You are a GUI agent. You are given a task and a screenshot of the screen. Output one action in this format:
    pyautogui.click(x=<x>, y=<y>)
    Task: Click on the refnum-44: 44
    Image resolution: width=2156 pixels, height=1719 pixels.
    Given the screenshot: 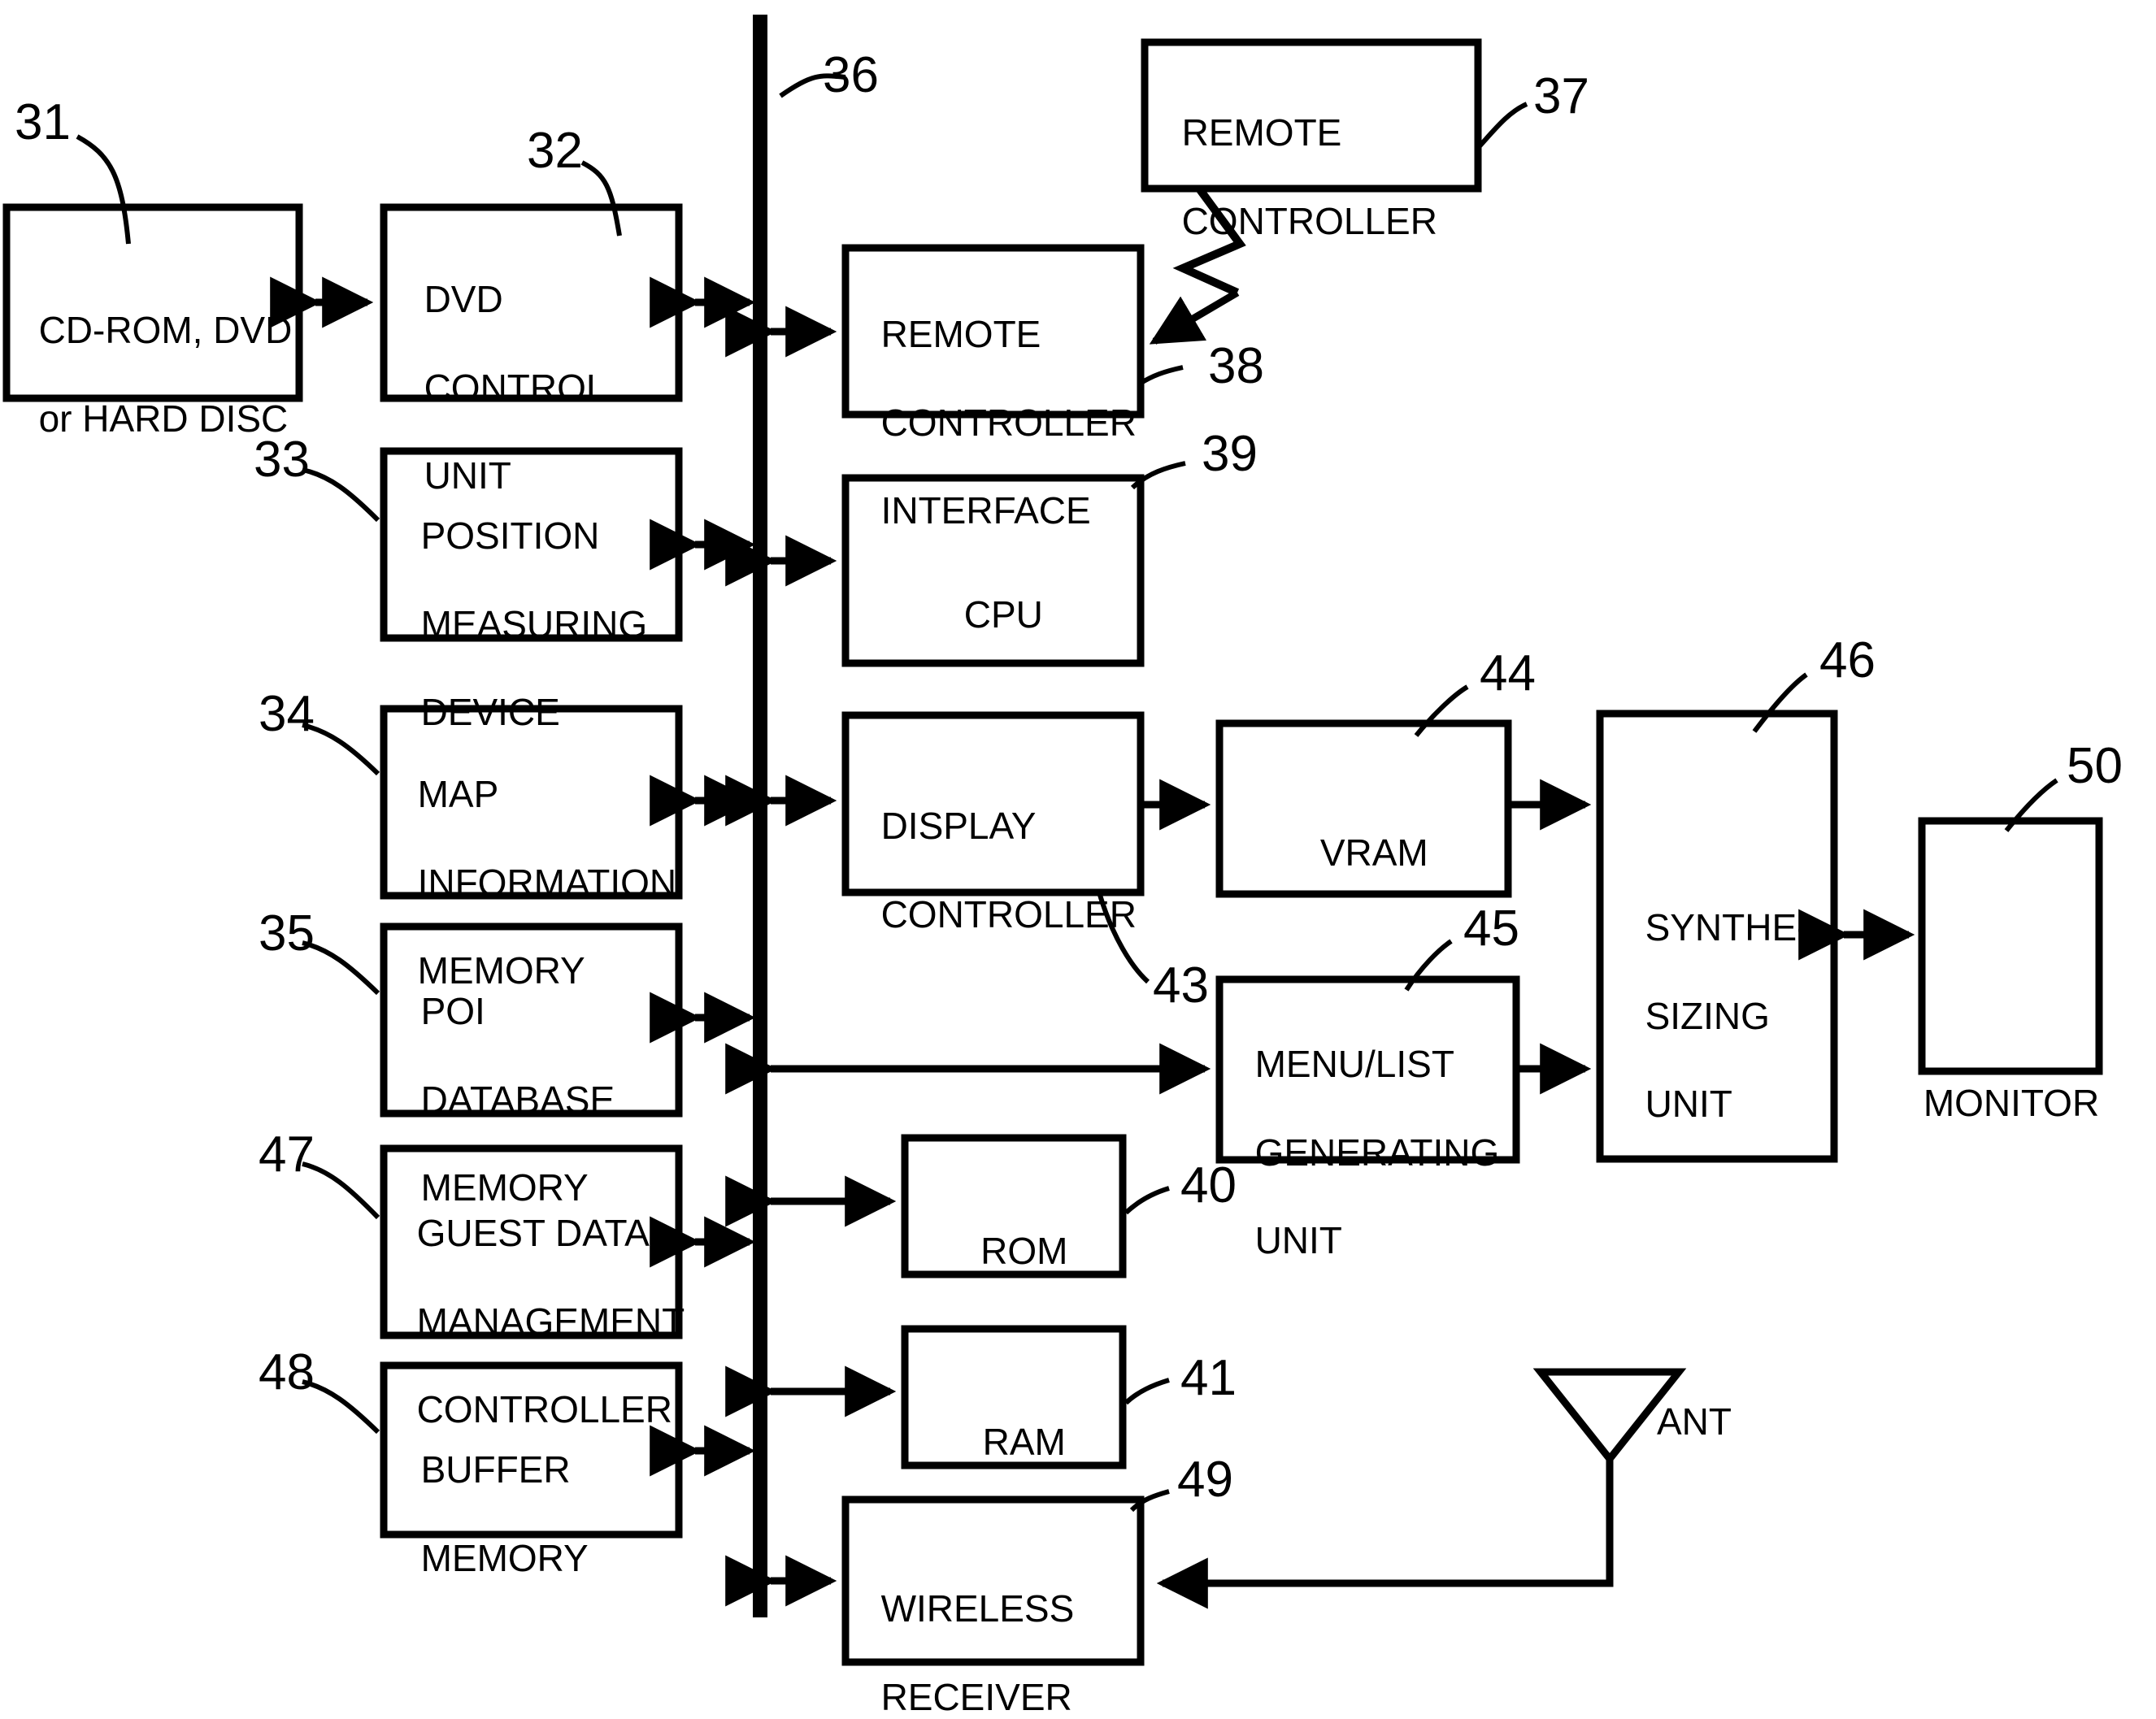 What is the action you would take?
    pyautogui.click(x=1508, y=673)
    